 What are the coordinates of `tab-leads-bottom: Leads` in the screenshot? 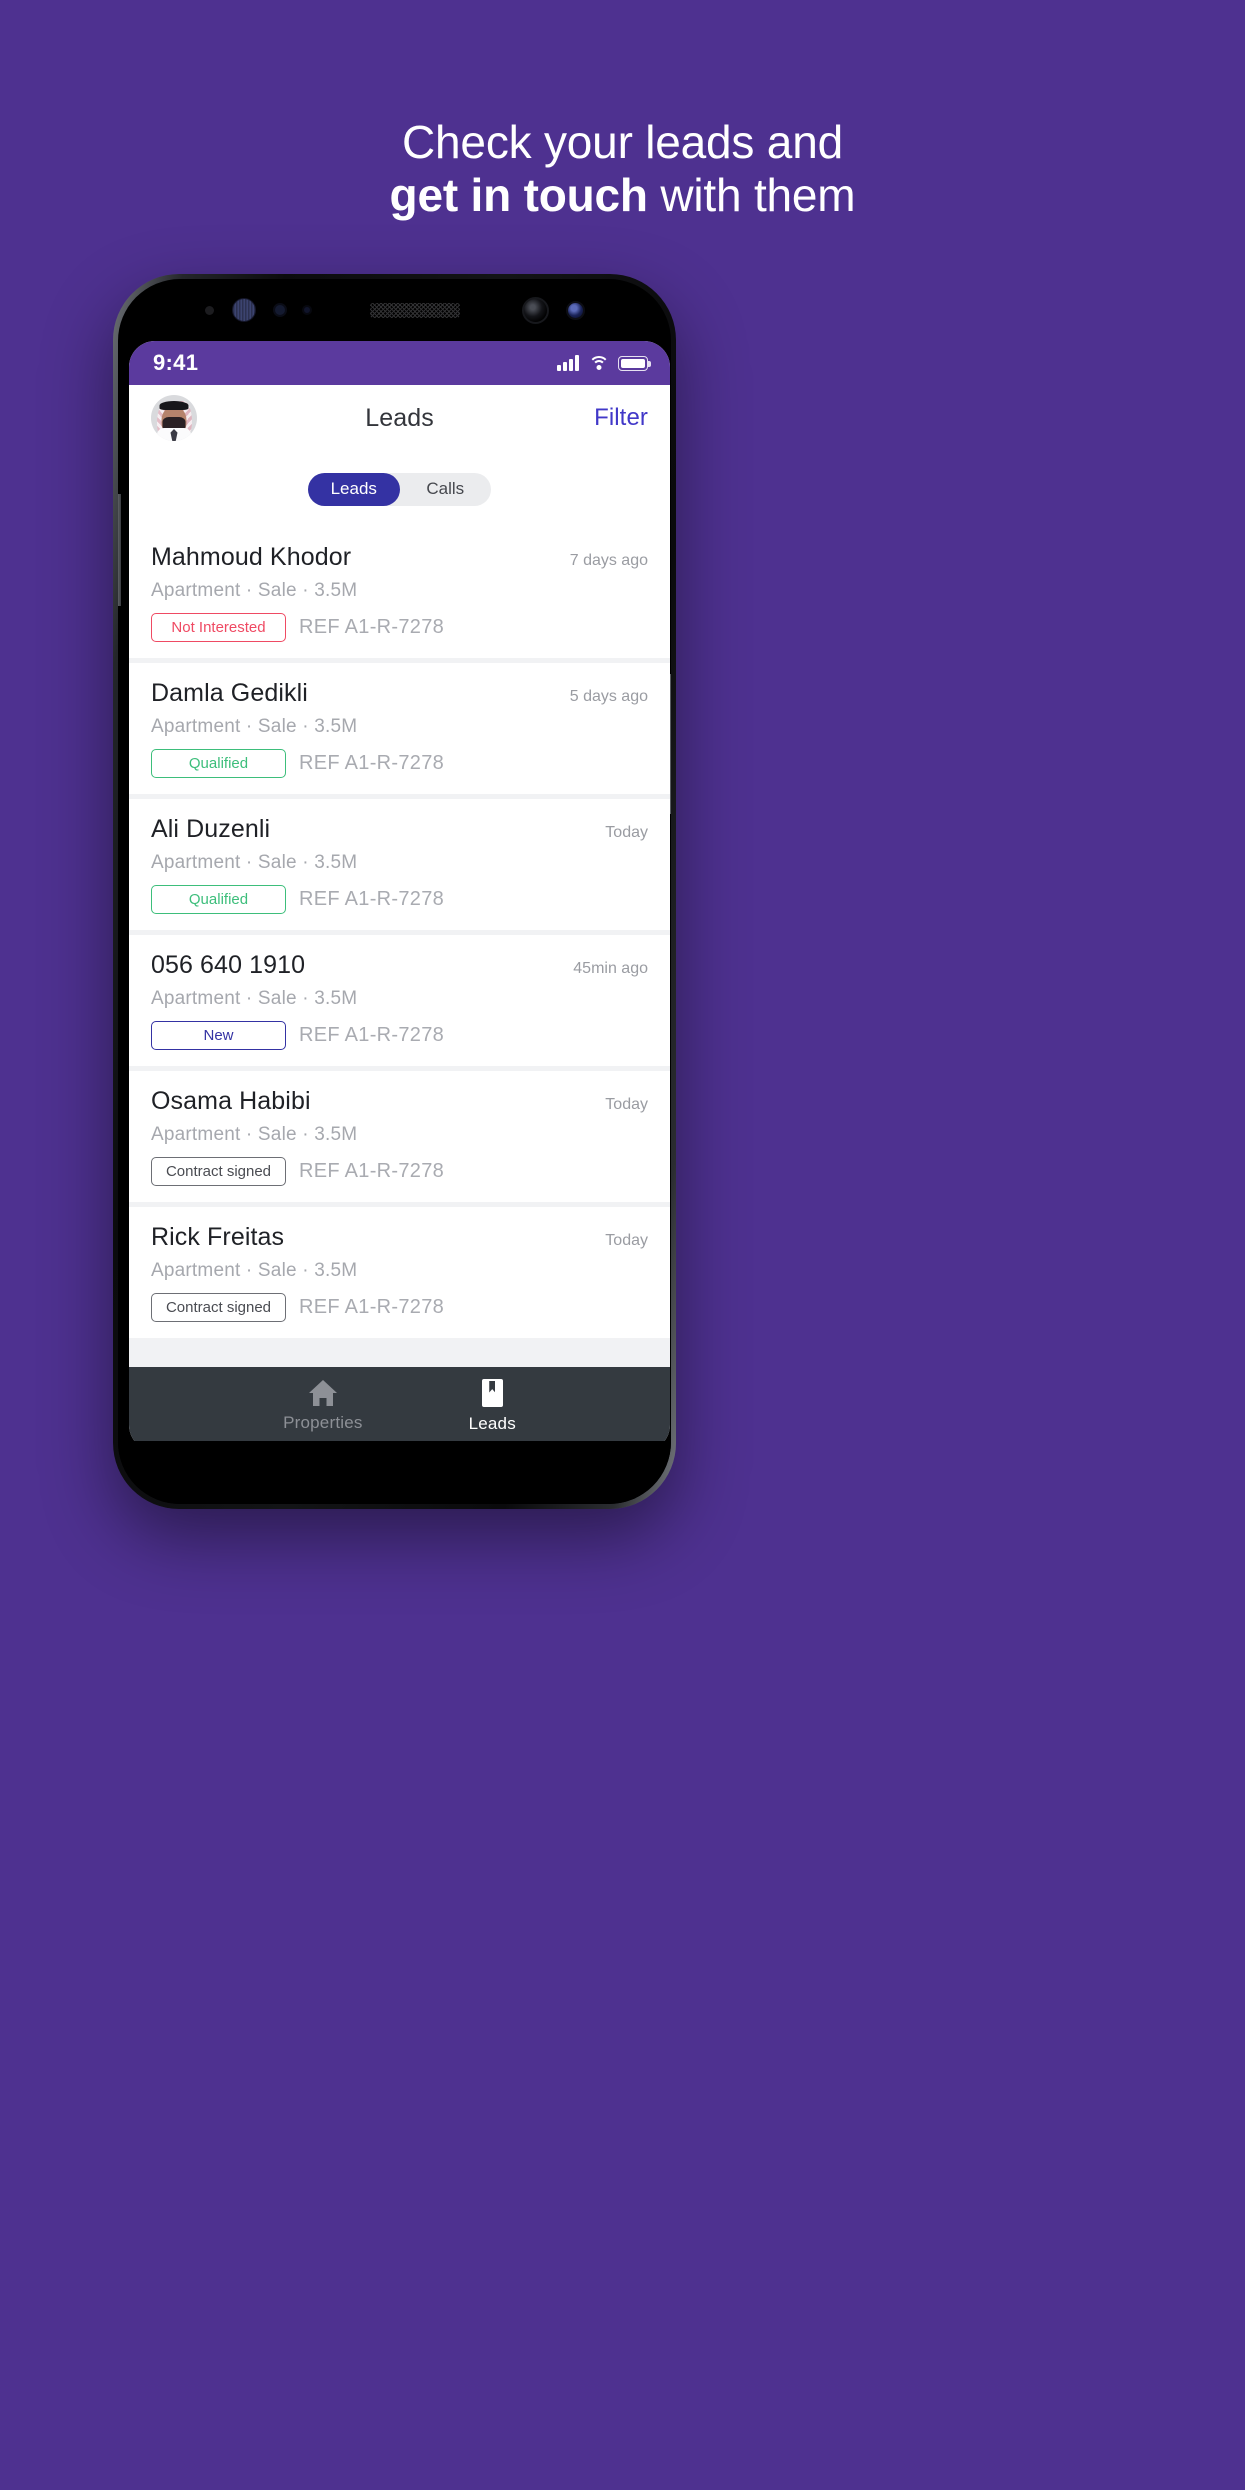 It's located at (492, 1406).